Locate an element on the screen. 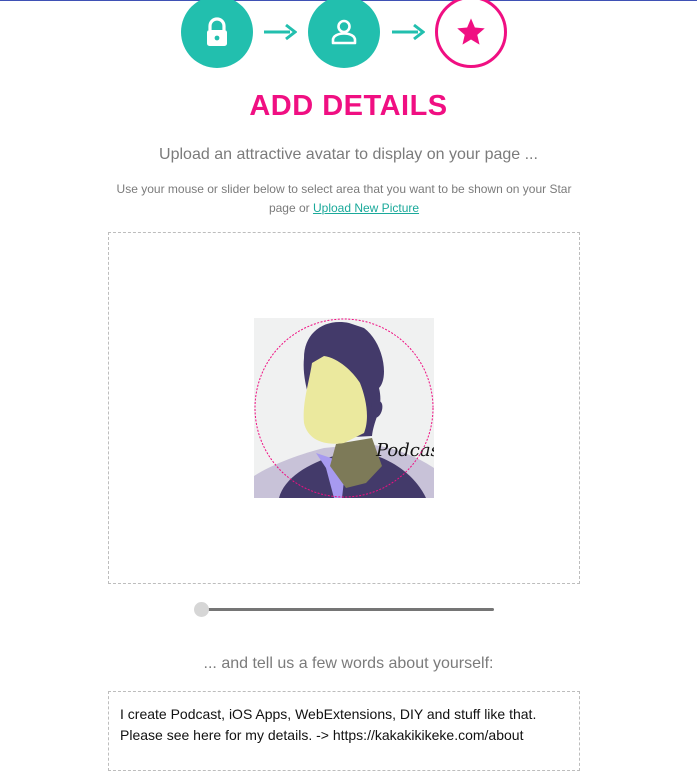 The width and height of the screenshot is (697, 771). zoom-slider-track is located at coordinates (348, 609).